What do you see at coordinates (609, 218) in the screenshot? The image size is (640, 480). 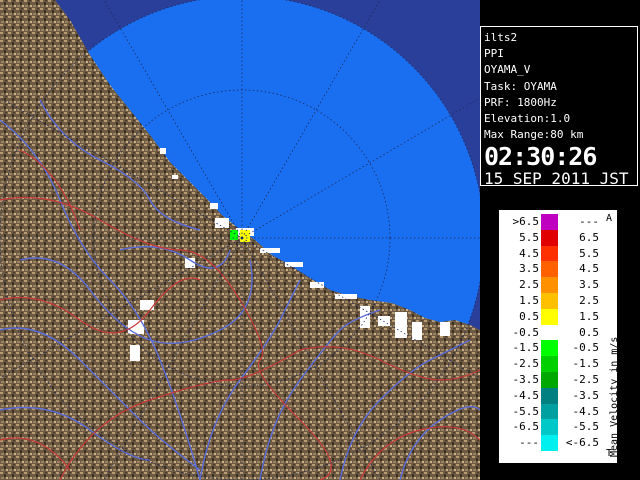 I see `legend-top-mark: A` at bounding box center [609, 218].